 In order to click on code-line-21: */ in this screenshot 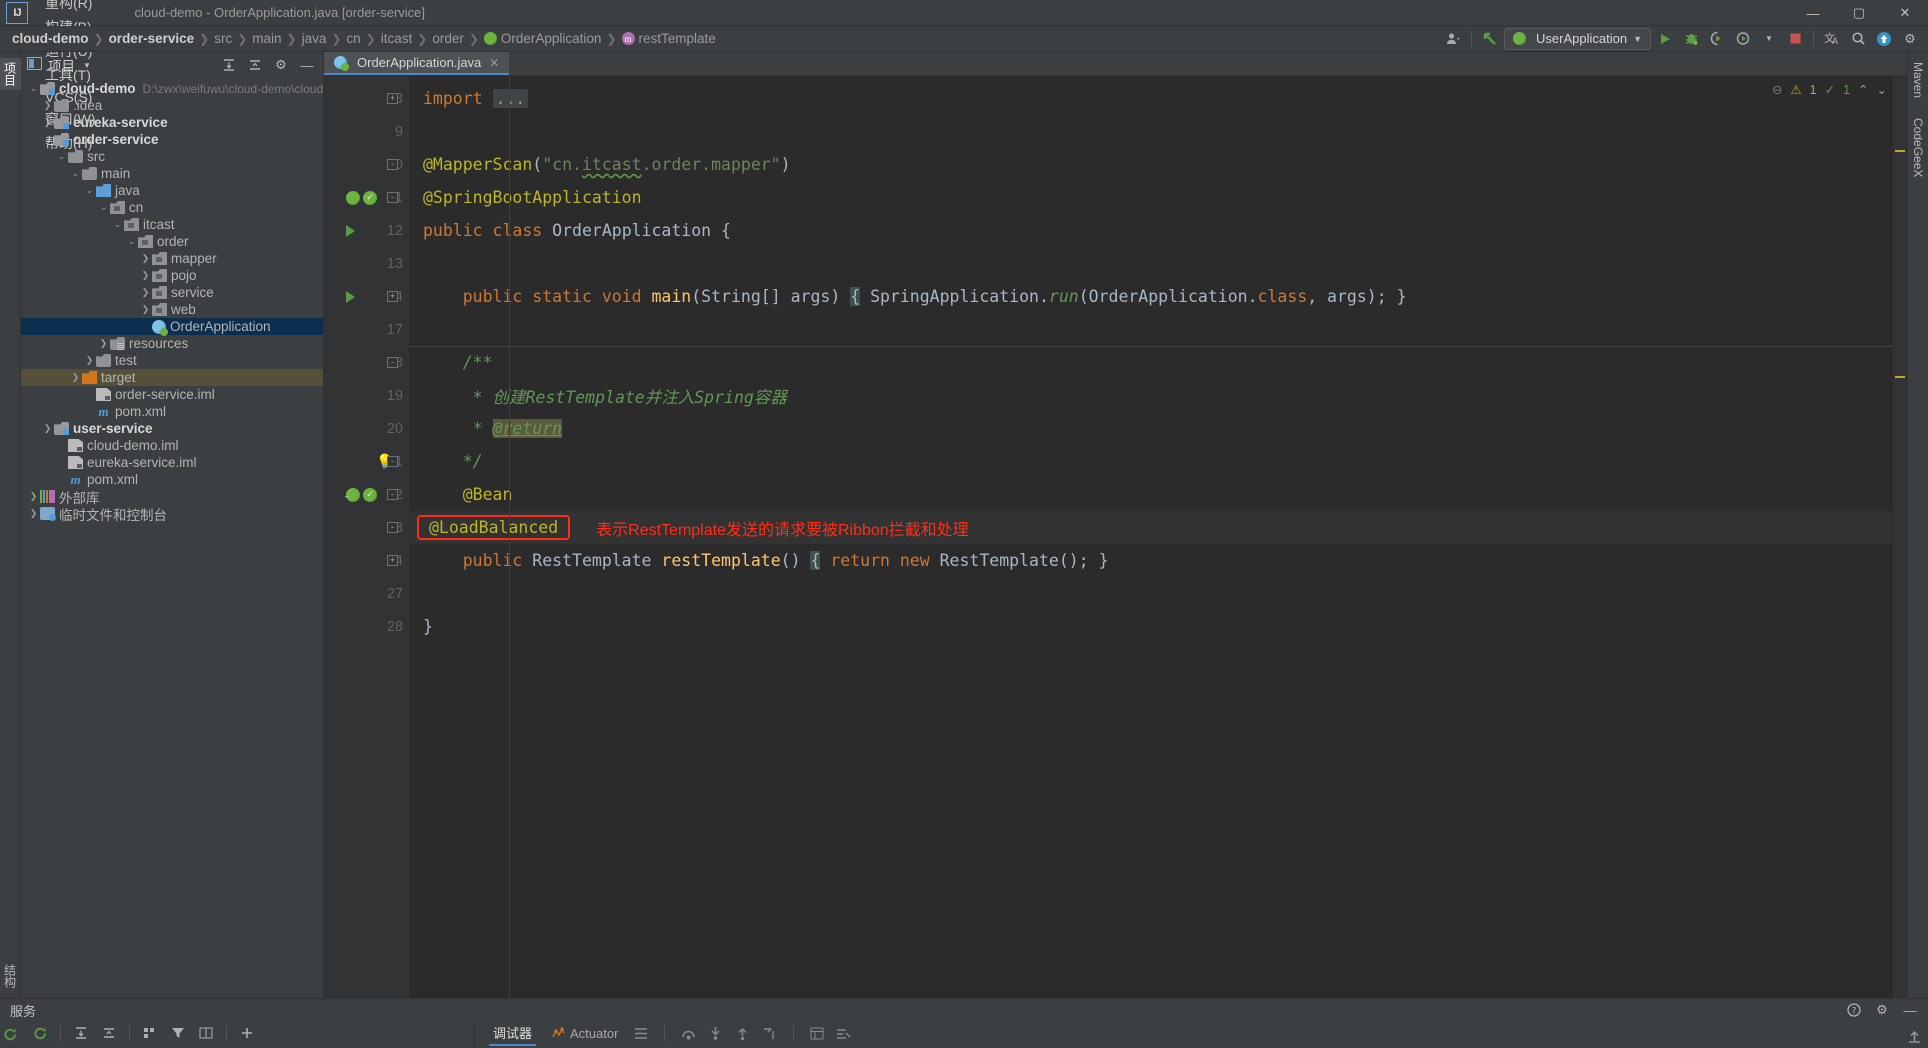, I will do `click(1151, 461)`.